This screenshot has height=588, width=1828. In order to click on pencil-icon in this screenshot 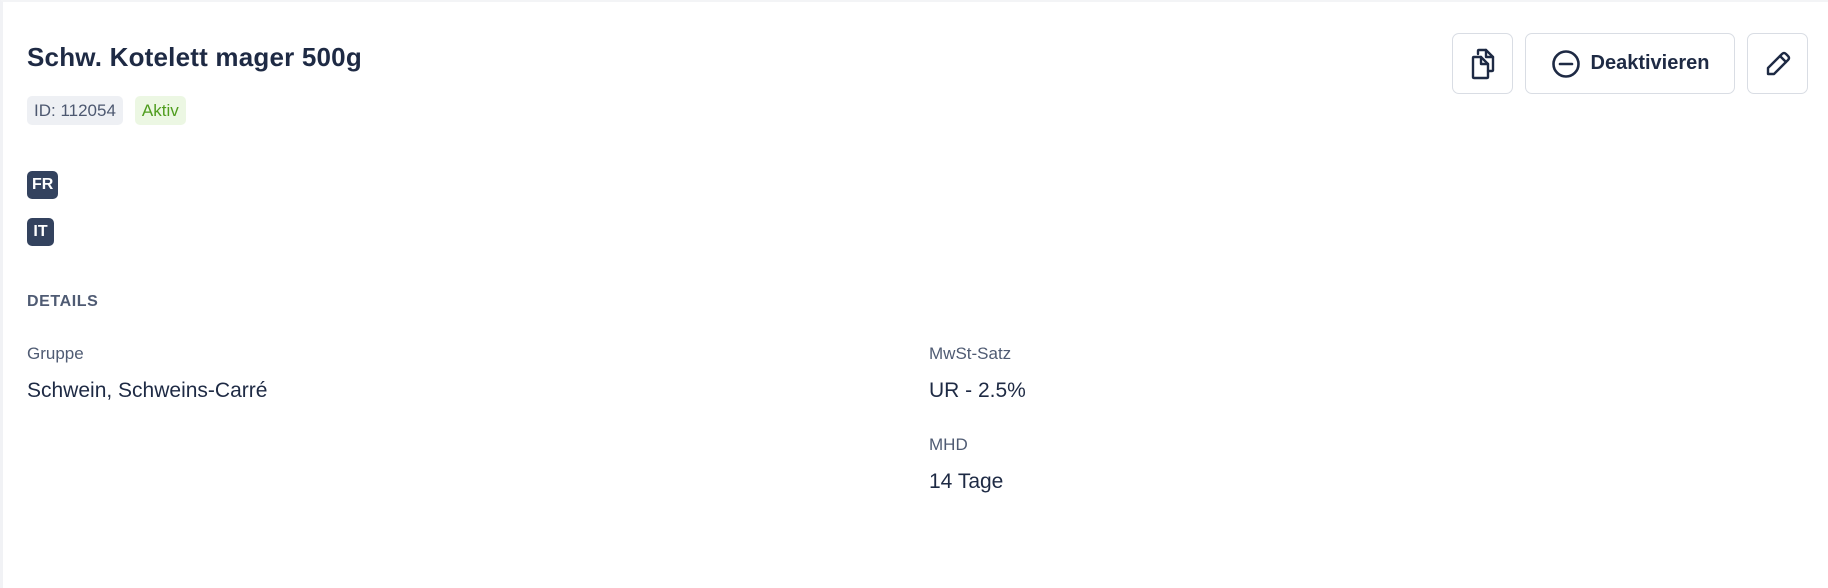, I will do `click(1778, 64)`.